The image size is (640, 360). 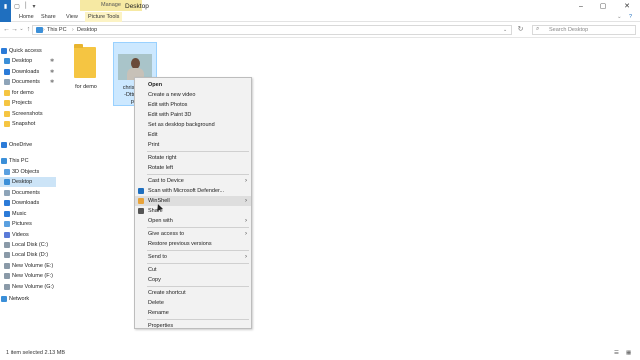 What do you see at coordinates (4, 161) in the screenshot?
I see `pc-icon` at bounding box center [4, 161].